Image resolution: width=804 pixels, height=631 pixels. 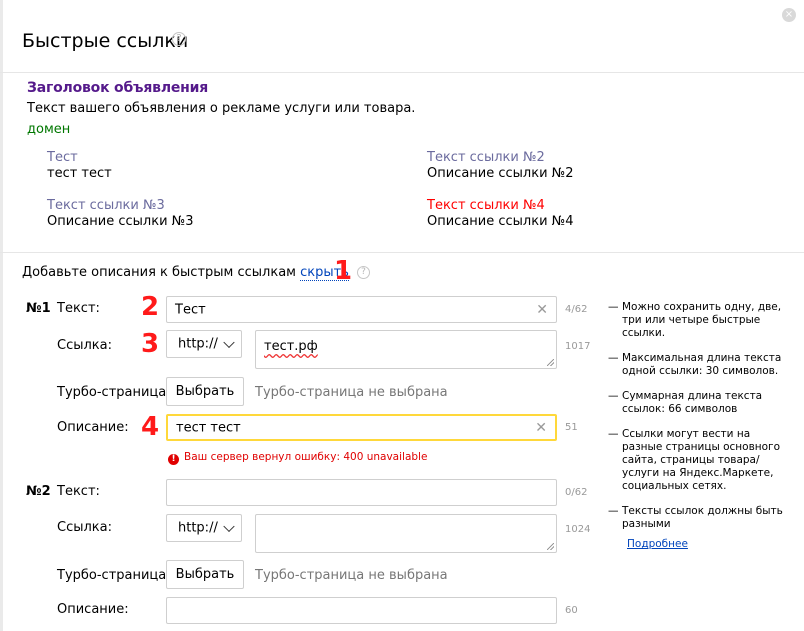 What do you see at coordinates (576, 492) in the screenshot?
I see `text-counter: 0/62` at bounding box center [576, 492].